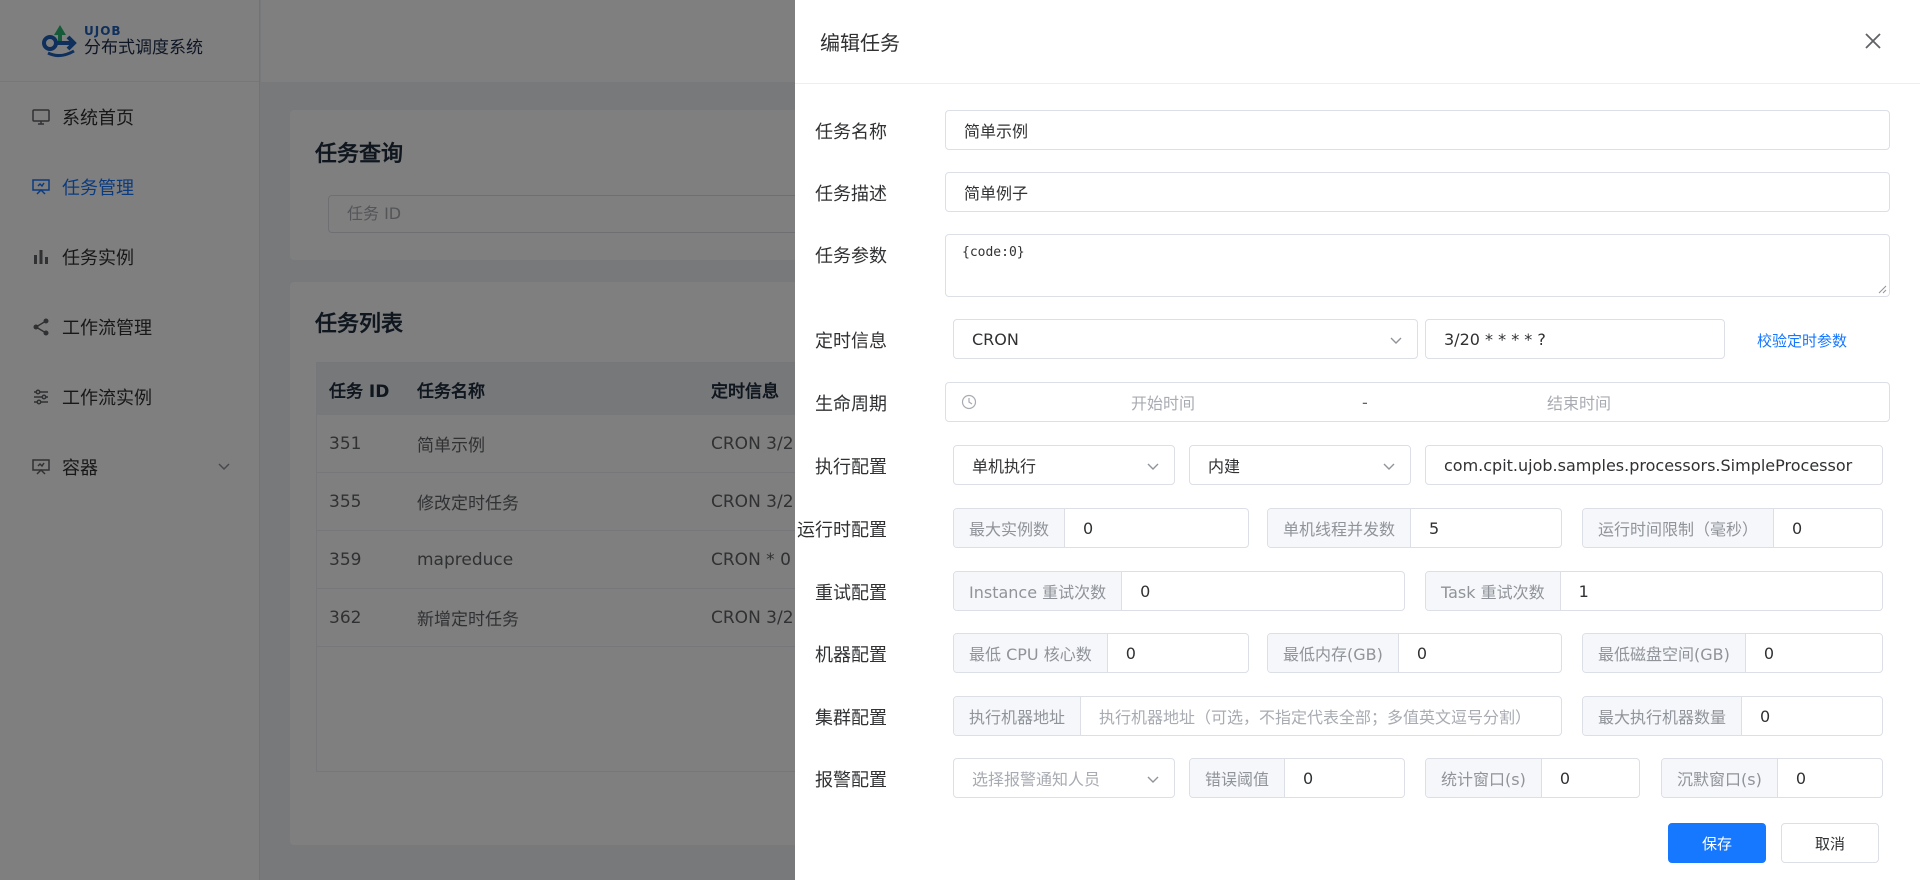 The image size is (1920, 880). What do you see at coordinates (1590, 778) in the screenshot?
I see `stat-window-input: 0` at bounding box center [1590, 778].